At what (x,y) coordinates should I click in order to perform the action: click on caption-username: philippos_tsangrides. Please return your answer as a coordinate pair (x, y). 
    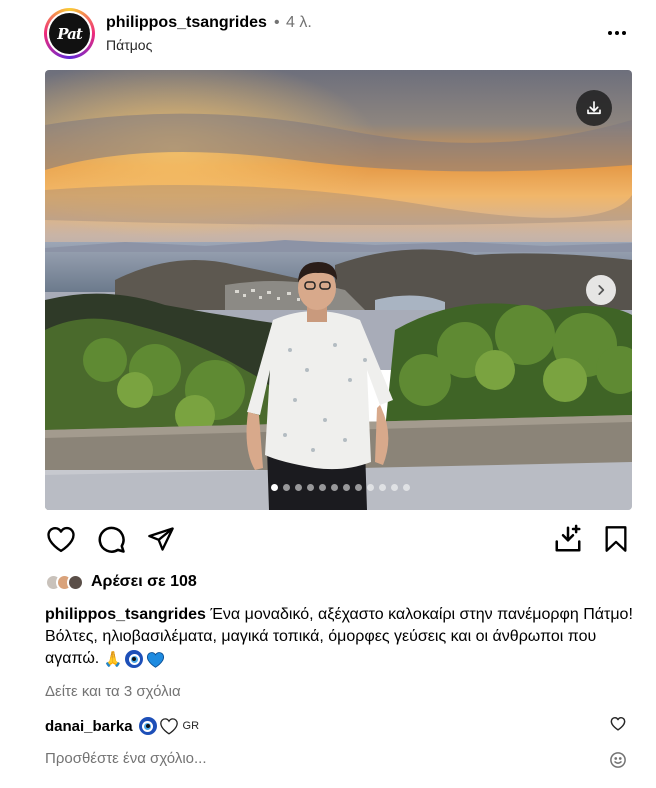
    Looking at the image, I should click on (125, 614).